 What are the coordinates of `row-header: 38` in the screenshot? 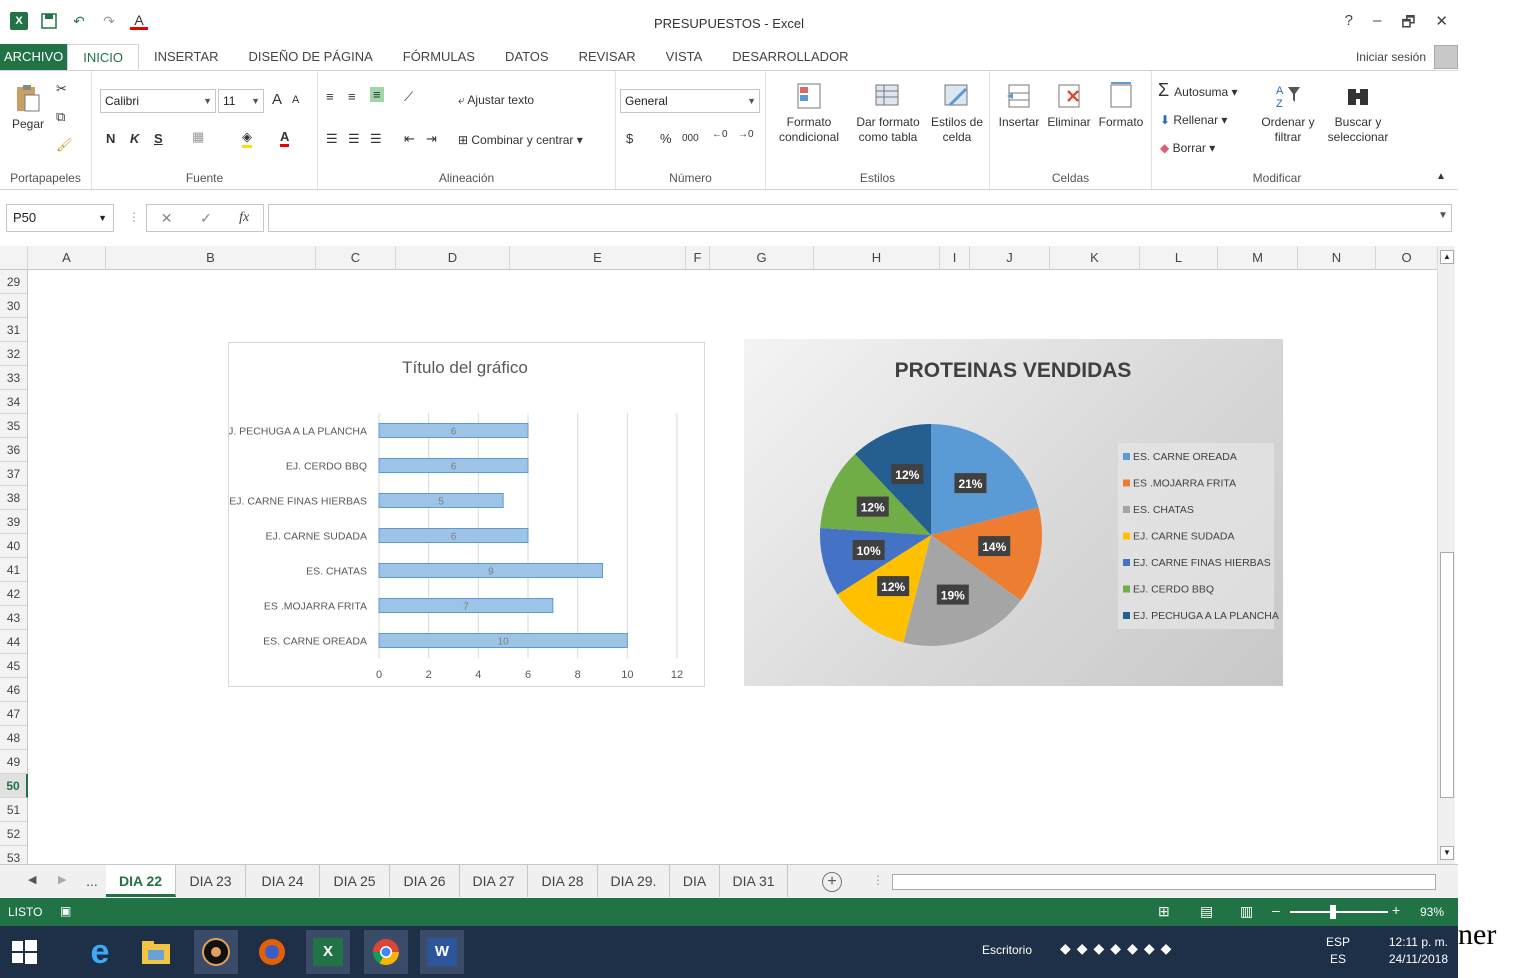 It's located at (14, 498).